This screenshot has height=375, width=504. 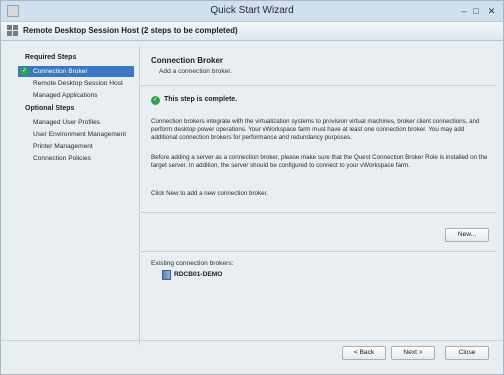 I want to click on close-icon: ✕, so click(x=491, y=11).